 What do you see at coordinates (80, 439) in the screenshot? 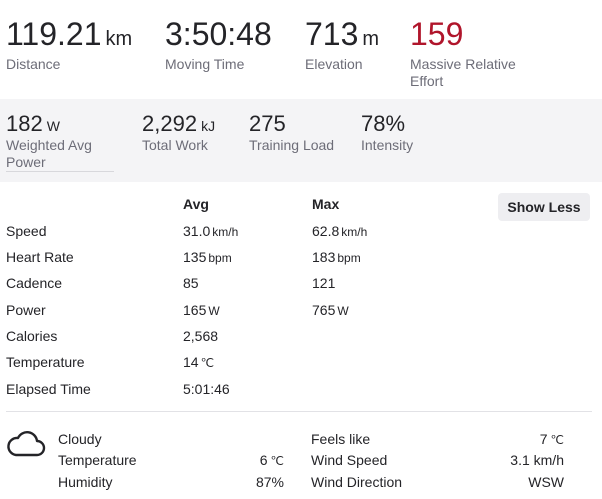
I see `weather-condition: Cloudy` at bounding box center [80, 439].